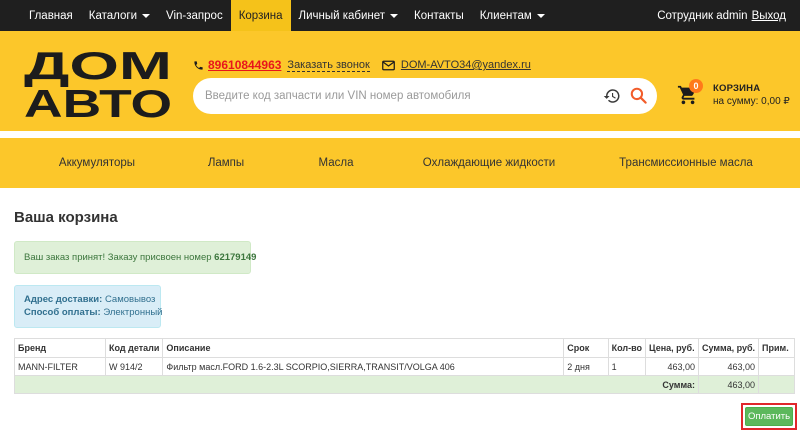  Describe the element at coordinates (130, 299) in the screenshot. I see `delivery-value: Самовывоз` at that location.